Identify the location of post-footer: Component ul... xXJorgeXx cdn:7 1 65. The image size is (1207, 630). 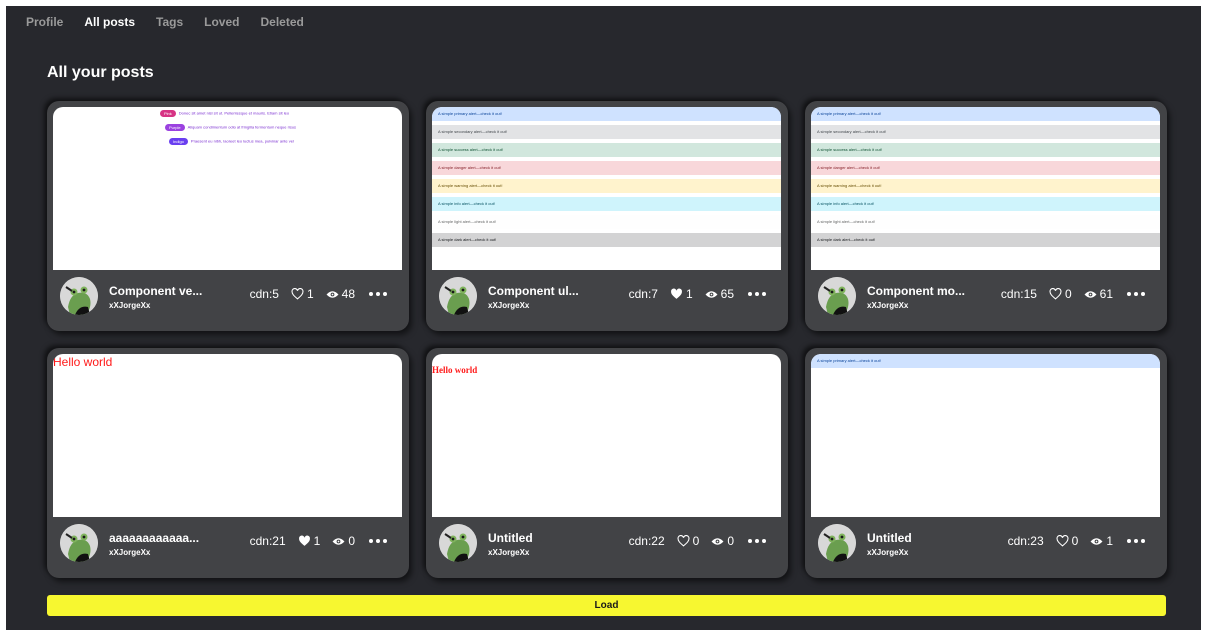
(607, 300).